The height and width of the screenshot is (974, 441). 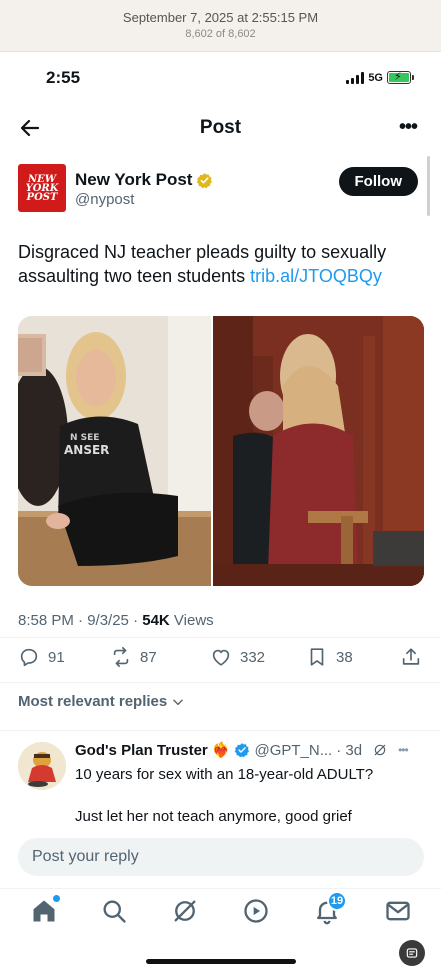 I want to click on signal-icon, so click(x=355, y=77).